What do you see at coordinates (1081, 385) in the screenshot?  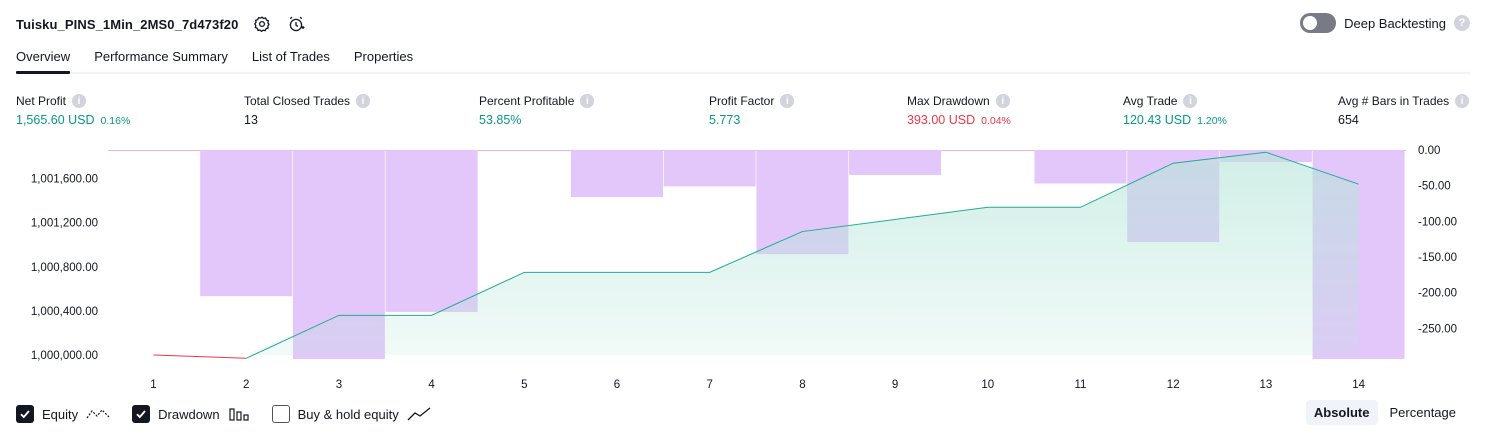 I see `x-axis-tick-label: 11` at bounding box center [1081, 385].